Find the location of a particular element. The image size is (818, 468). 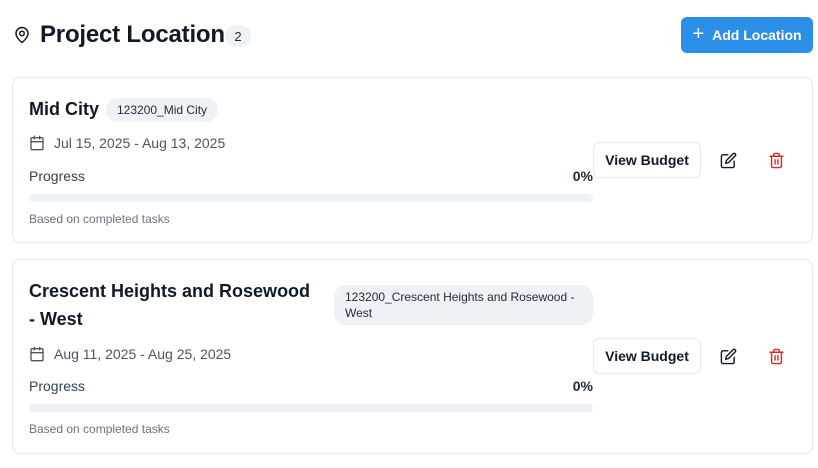

date-range-row: Jul 15, 2025 - Aug 13, 2025 is located at coordinates (127, 143).